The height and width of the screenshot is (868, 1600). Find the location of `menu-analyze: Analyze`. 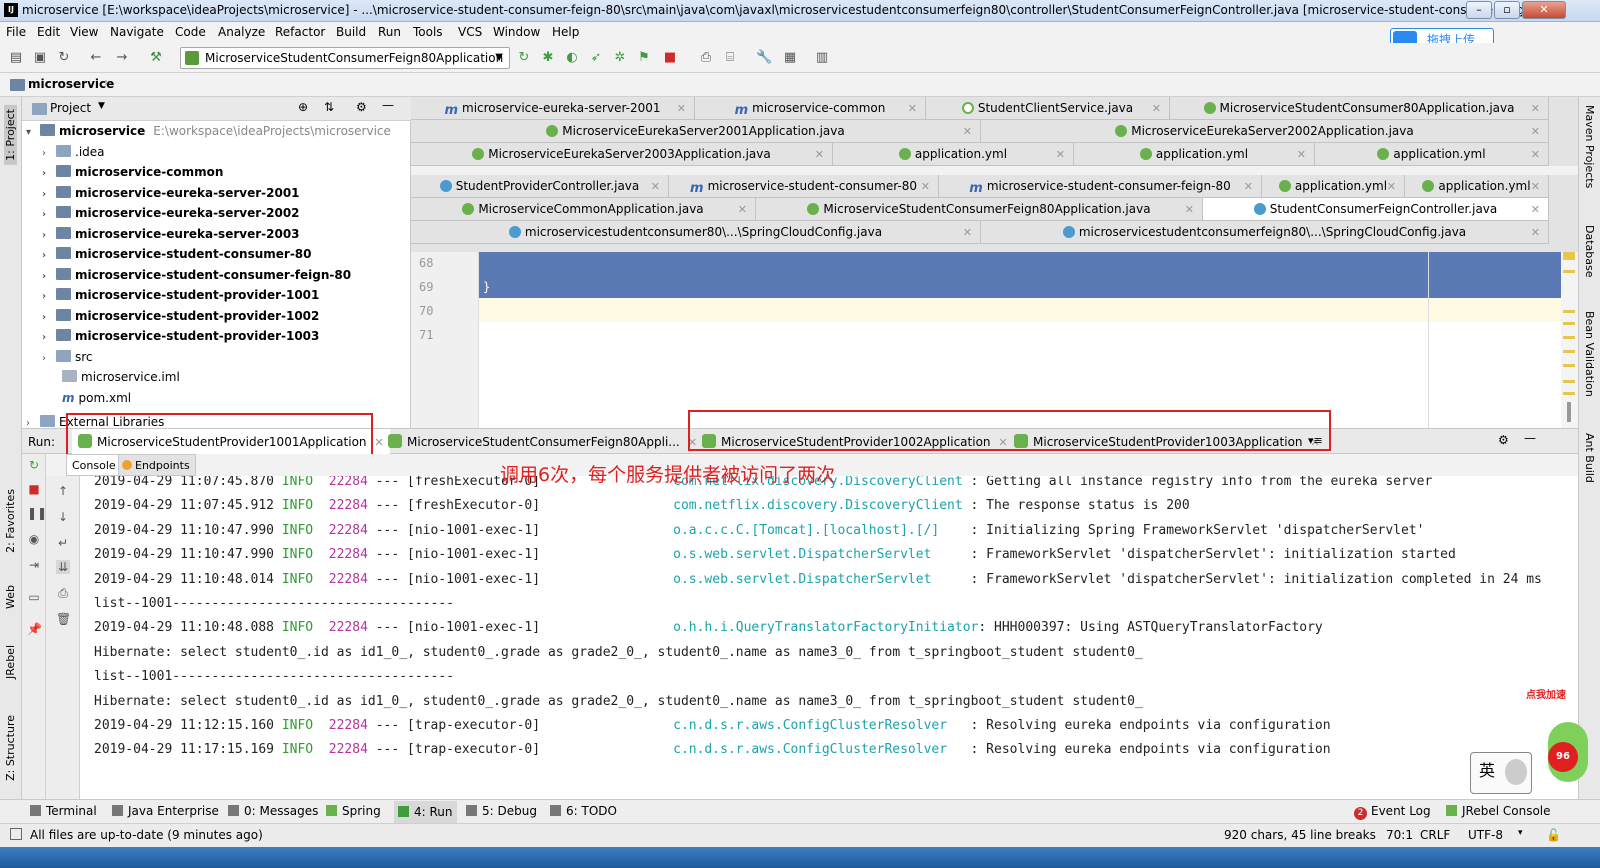

menu-analyze: Analyze is located at coordinates (241, 32).